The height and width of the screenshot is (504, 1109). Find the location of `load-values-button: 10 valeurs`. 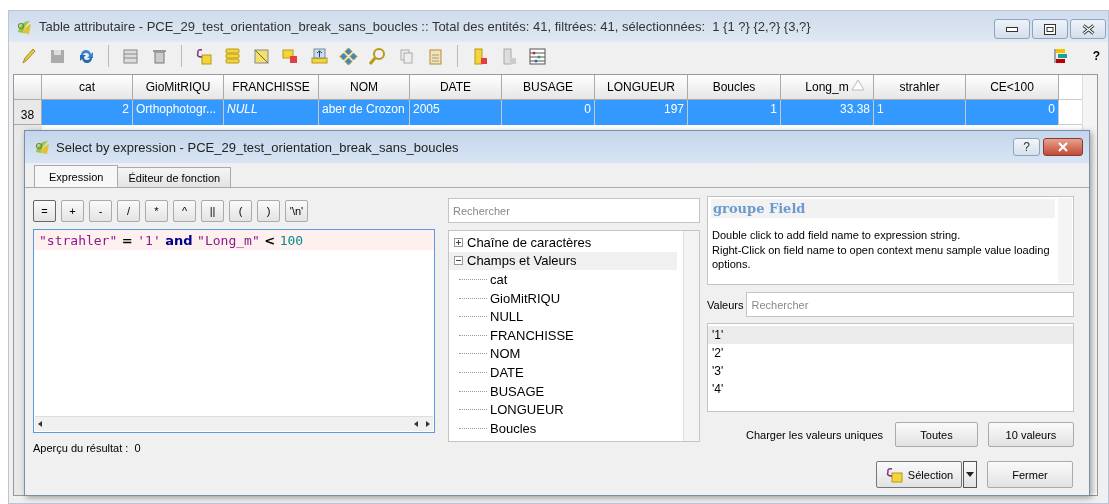

load-values-button: 10 valeurs is located at coordinates (1031, 434).